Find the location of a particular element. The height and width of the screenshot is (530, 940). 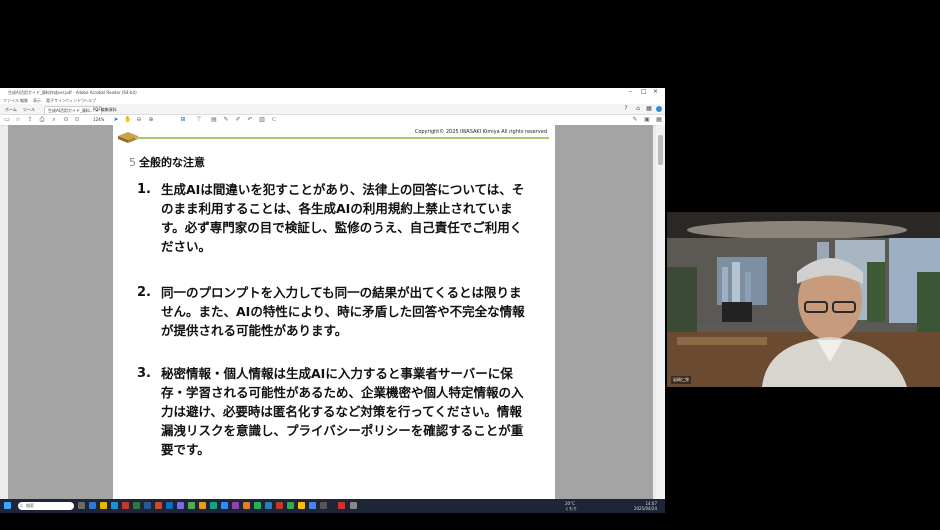

pen-icon: ✎ is located at coordinates (226, 120).